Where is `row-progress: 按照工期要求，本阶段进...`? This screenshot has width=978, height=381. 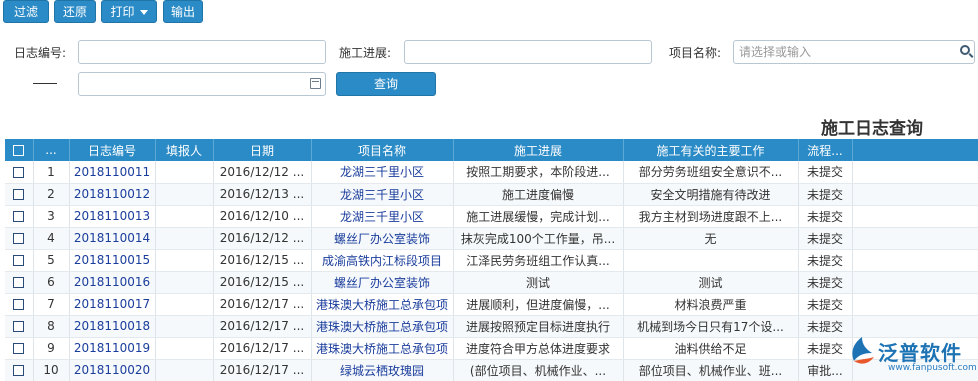
row-progress: 按照工期要求，本阶段进... is located at coordinates (538, 172).